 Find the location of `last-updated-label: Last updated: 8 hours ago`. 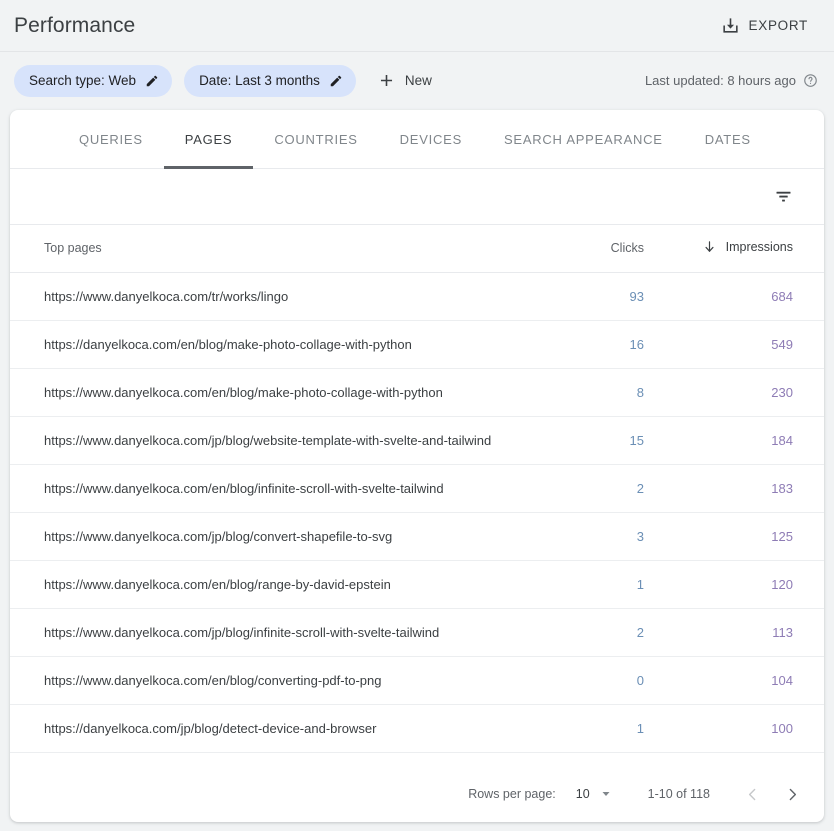

last-updated-label: Last updated: 8 hours ago is located at coordinates (720, 80).